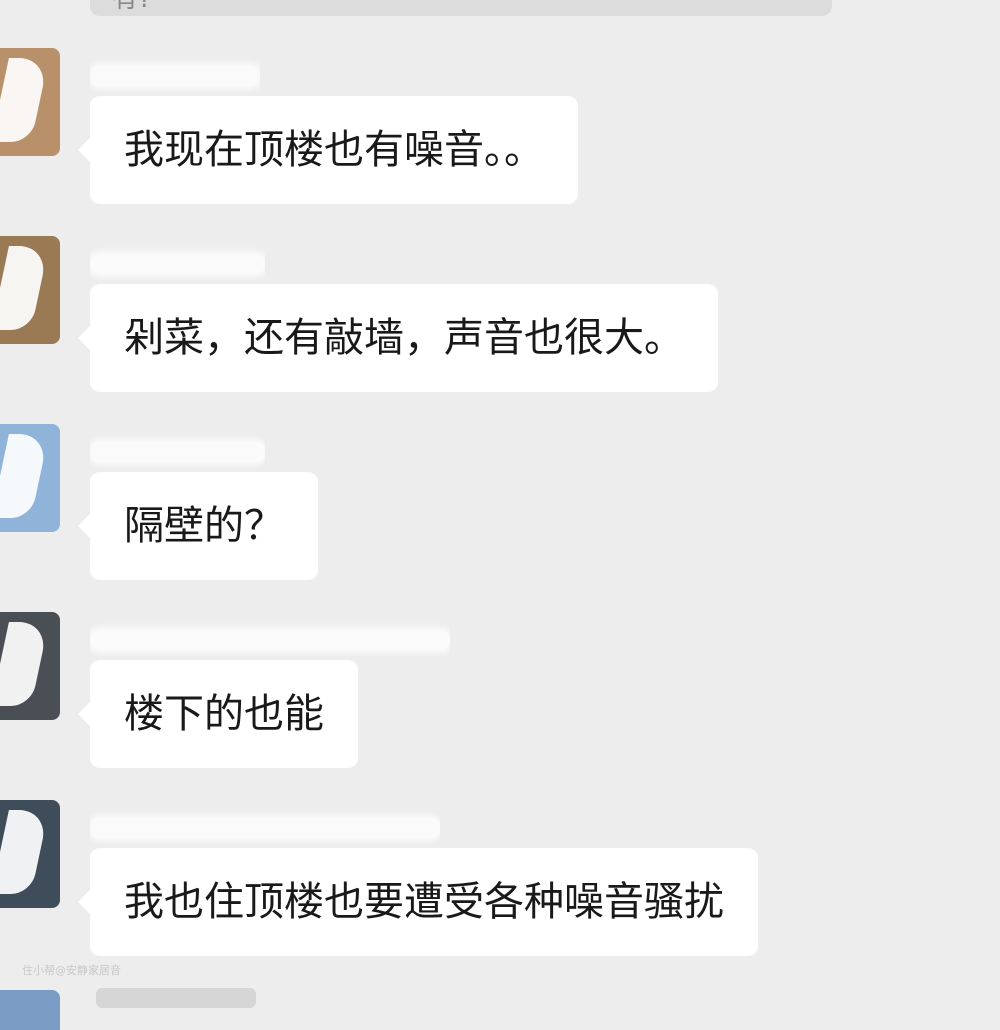  What do you see at coordinates (132, 7) in the screenshot?
I see `previous-message-text: 有?` at bounding box center [132, 7].